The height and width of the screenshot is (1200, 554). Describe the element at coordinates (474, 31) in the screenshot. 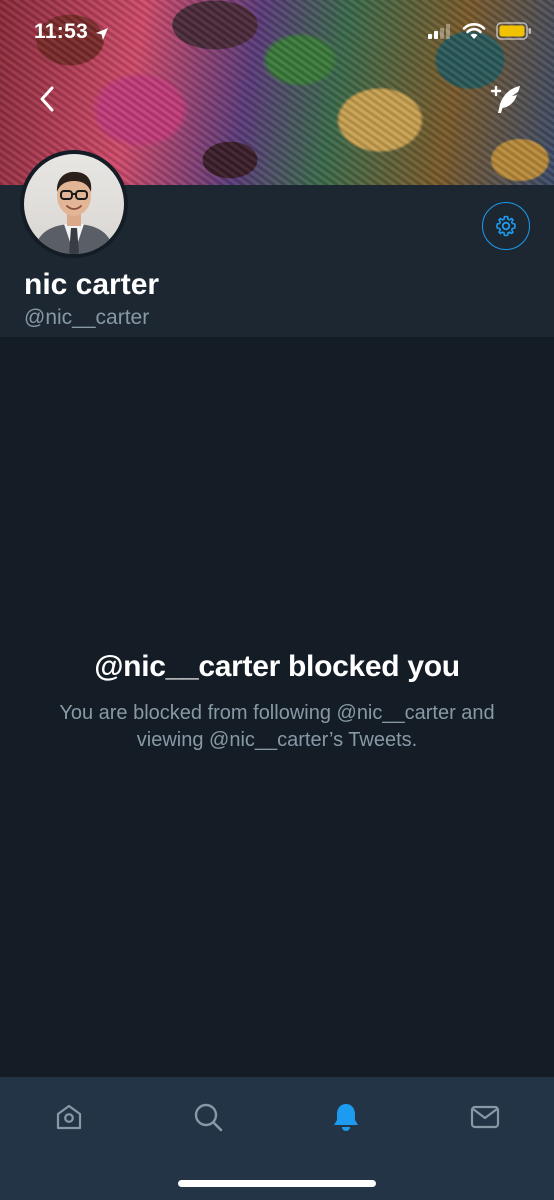

I see `wifi-icon` at that location.